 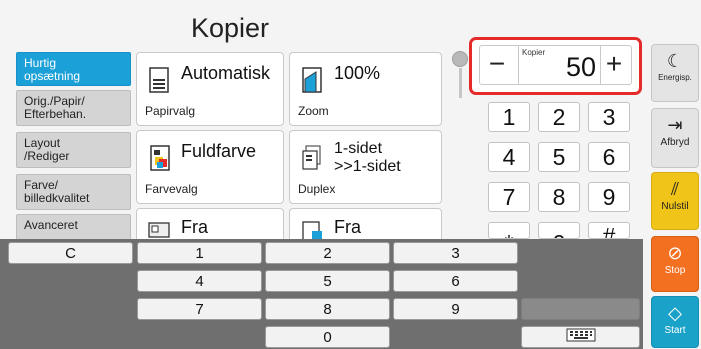 I want to click on soft-key-5: 5, so click(x=327, y=281).